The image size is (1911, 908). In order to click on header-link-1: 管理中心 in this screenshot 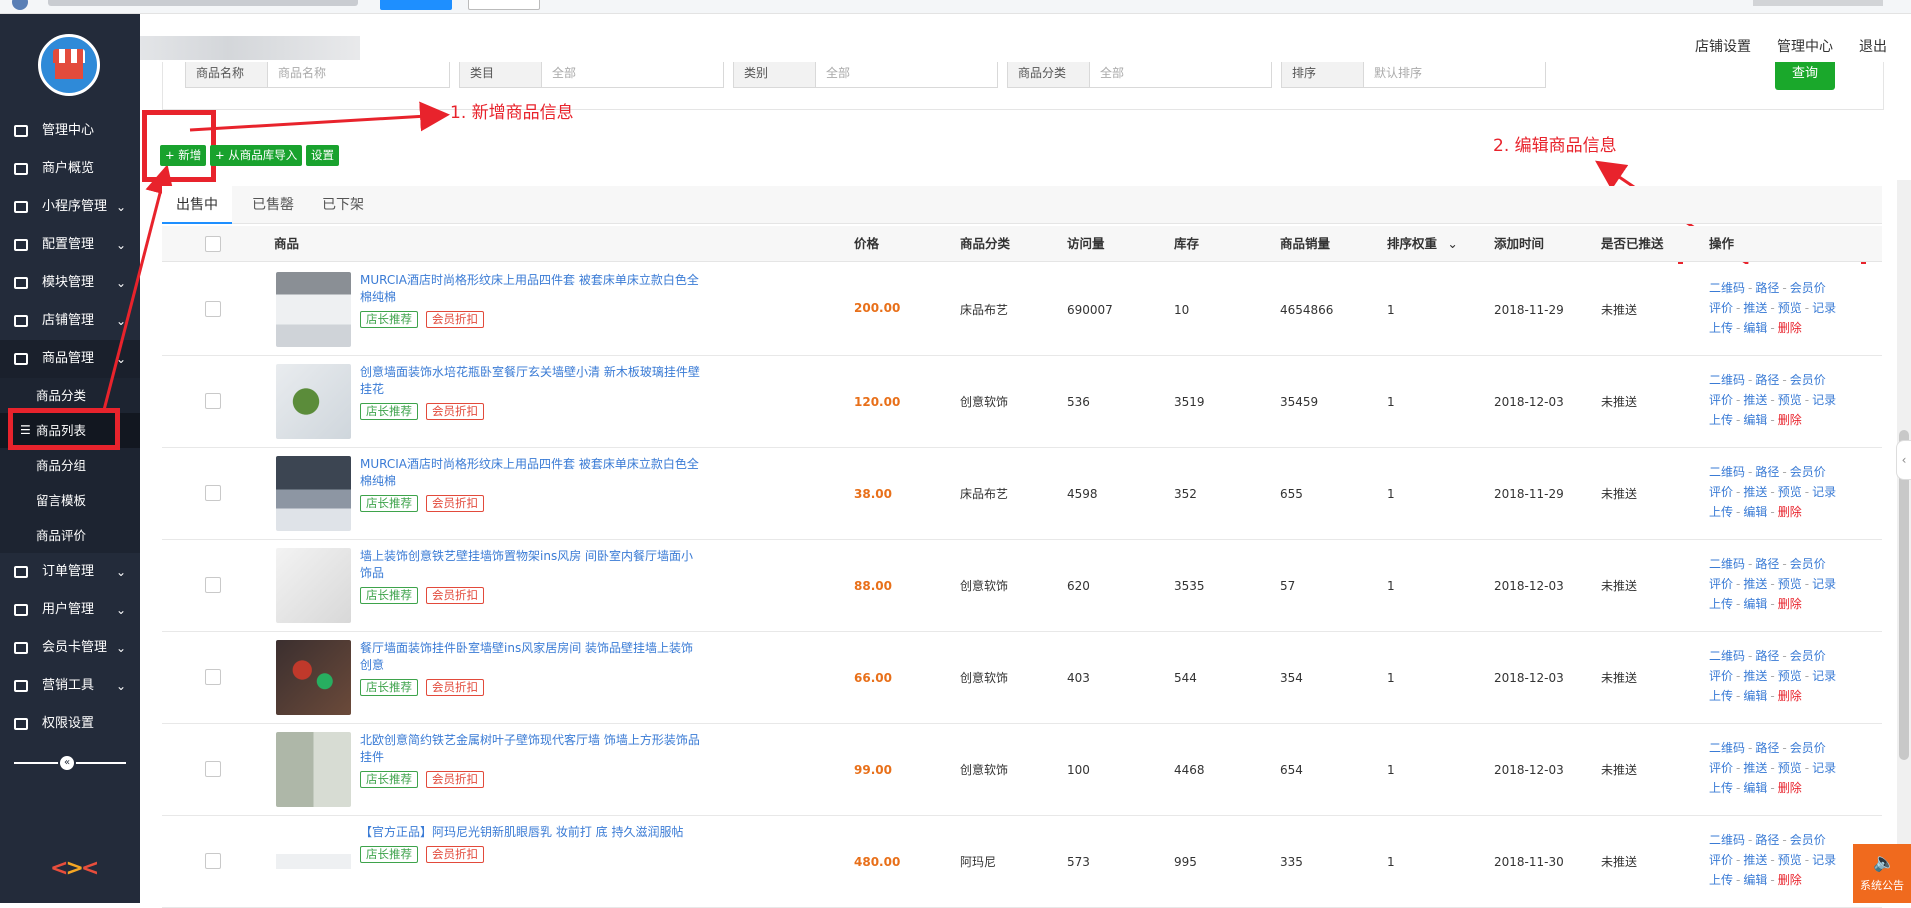, I will do `click(1805, 46)`.